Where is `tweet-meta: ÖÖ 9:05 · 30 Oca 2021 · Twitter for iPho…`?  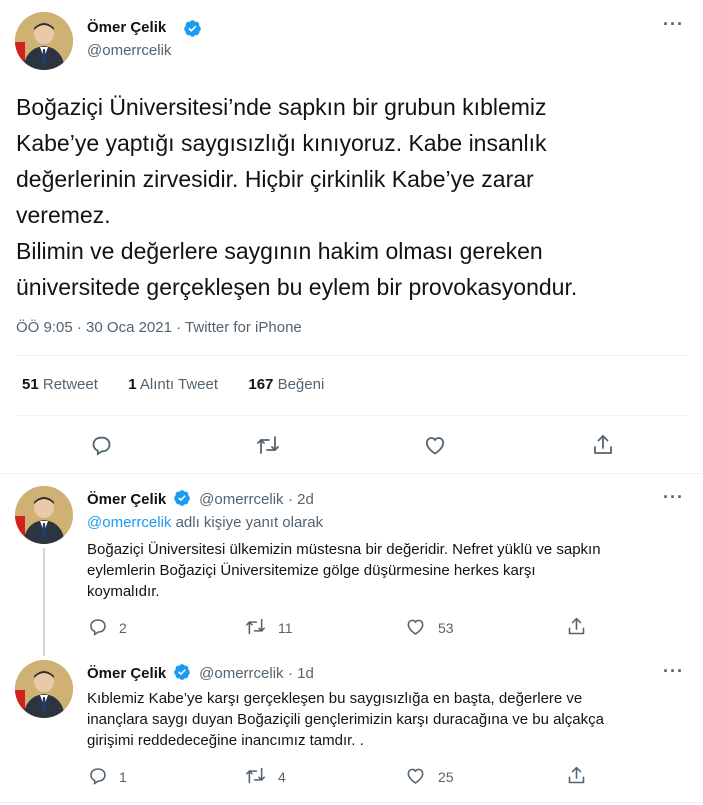
tweet-meta: ÖÖ 9:05 · 30 Oca 2021 · Twitter for iPho… is located at coordinates (159, 327).